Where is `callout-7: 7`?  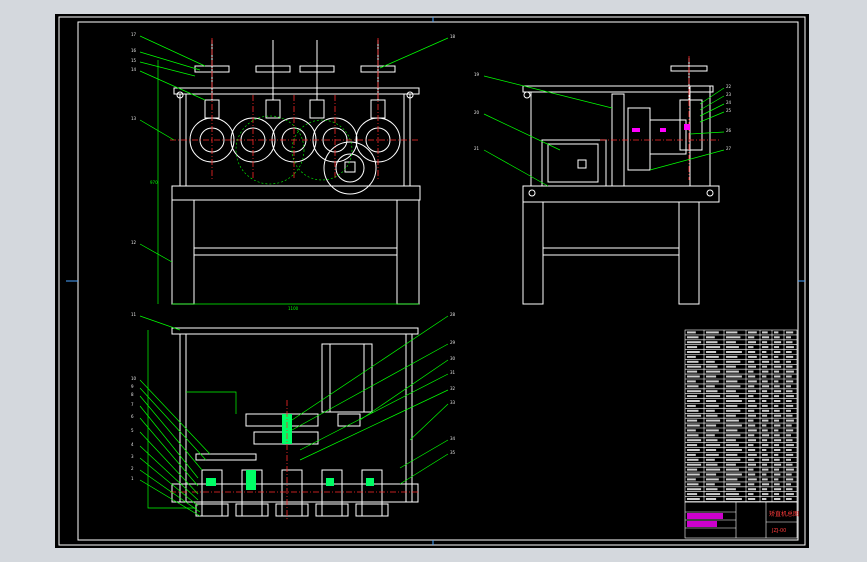
callout-7: 7 is located at coordinates (132, 404).